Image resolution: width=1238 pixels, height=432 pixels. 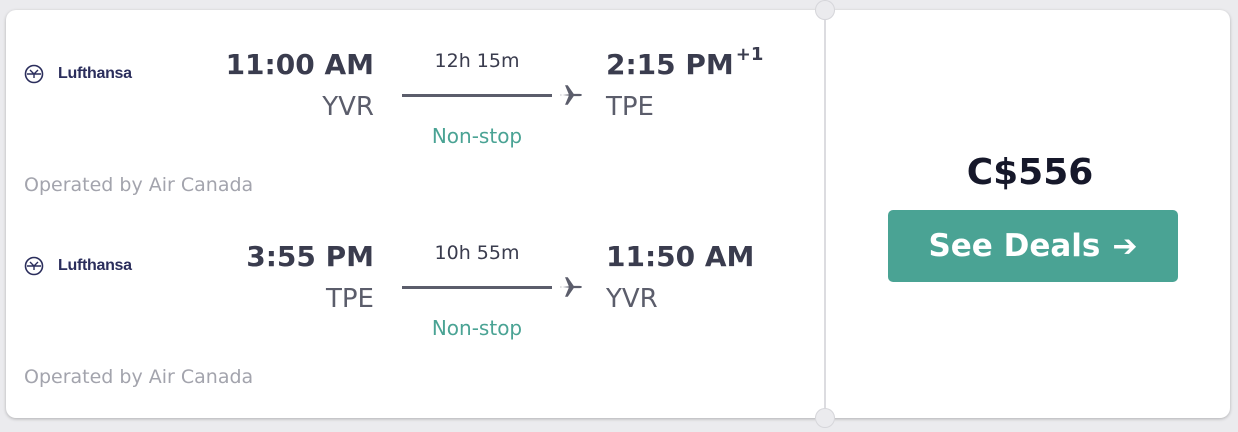 What do you see at coordinates (477, 61) in the screenshot?
I see `flight-duration: 12h 15m` at bounding box center [477, 61].